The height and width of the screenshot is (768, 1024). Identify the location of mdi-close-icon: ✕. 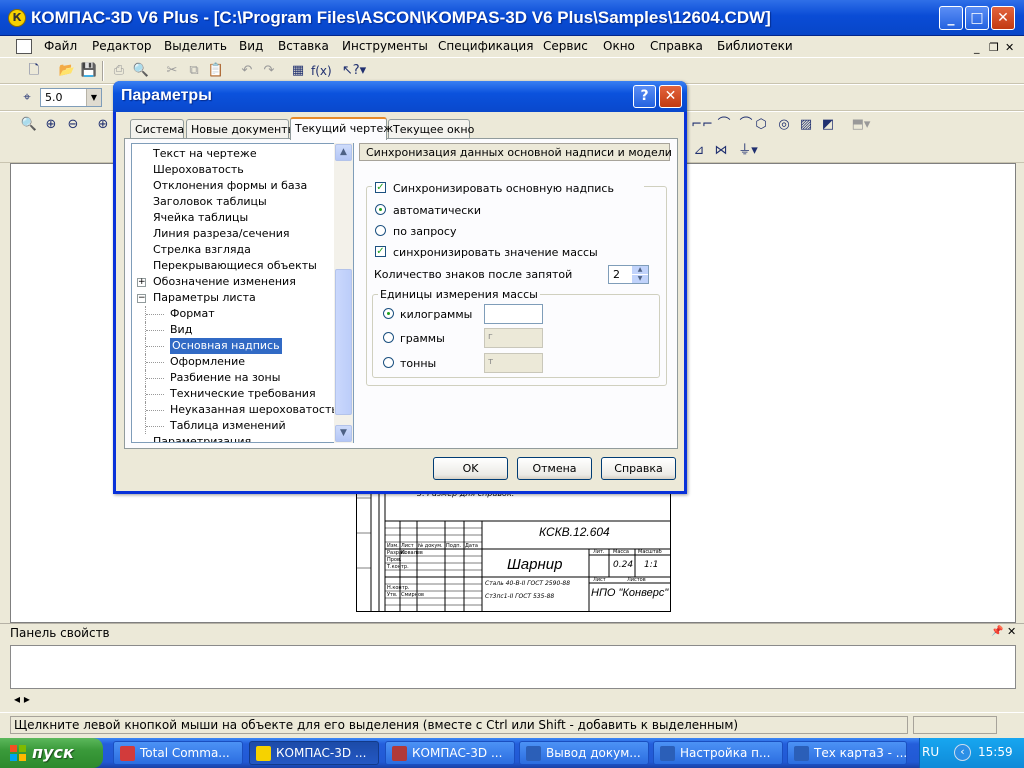
(1009, 47).